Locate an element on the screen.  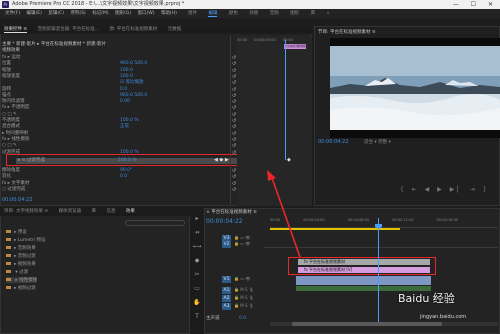
video-audio-divider is located at coordinates (381, 247).